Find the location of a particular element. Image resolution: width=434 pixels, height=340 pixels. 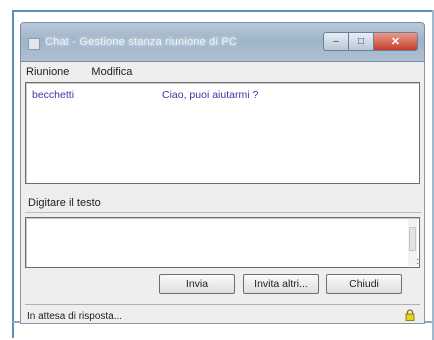

close-icon: ✕ is located at coordinates (395, 42).